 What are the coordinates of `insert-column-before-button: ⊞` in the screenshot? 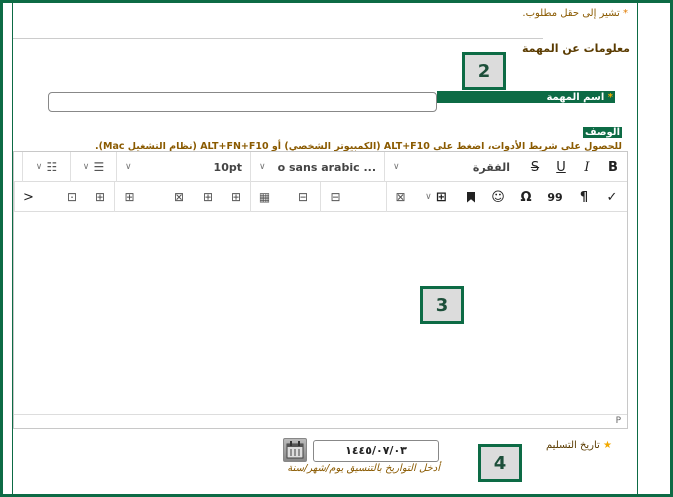 It's located at (236, 197).